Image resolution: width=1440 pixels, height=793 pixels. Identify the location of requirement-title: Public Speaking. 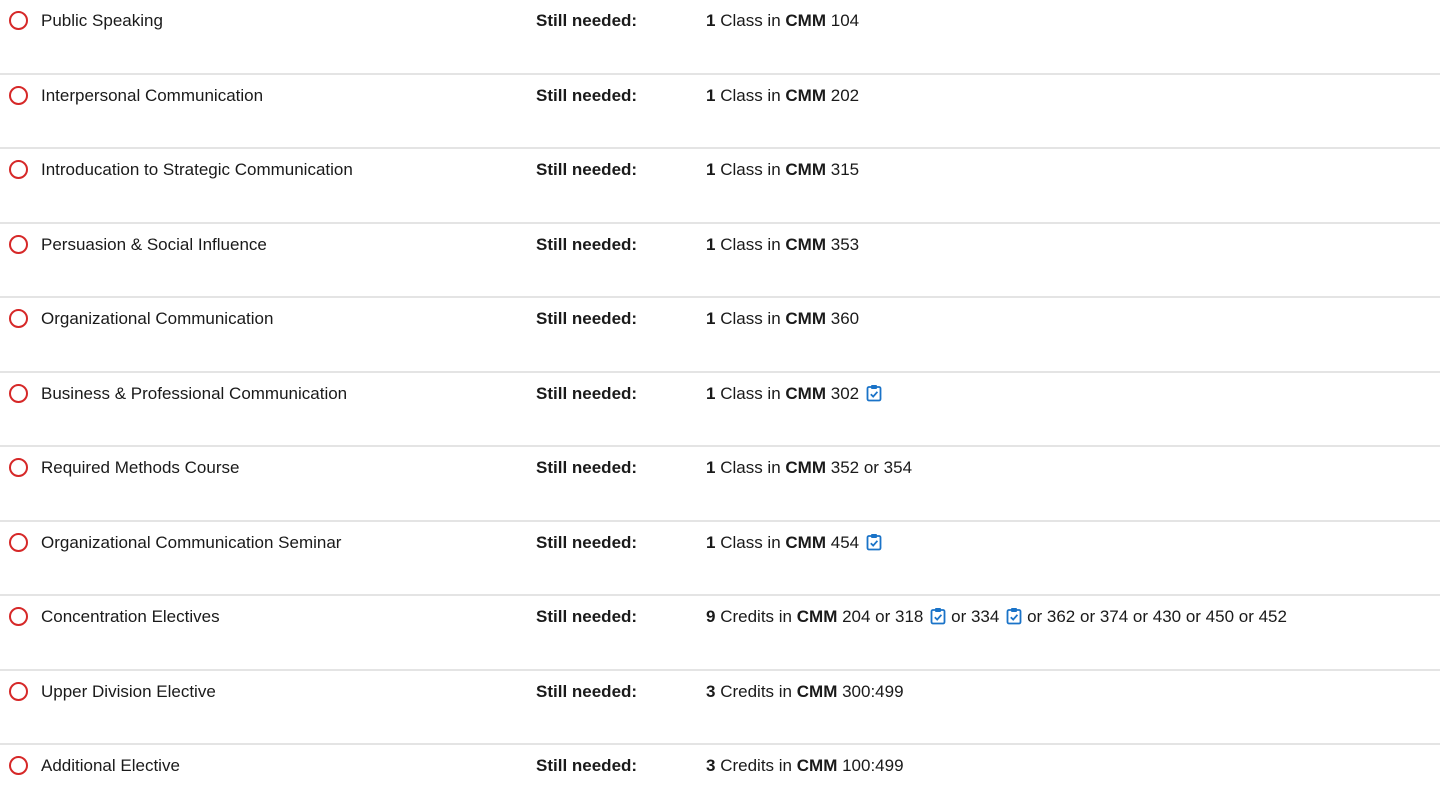
(102, 20).